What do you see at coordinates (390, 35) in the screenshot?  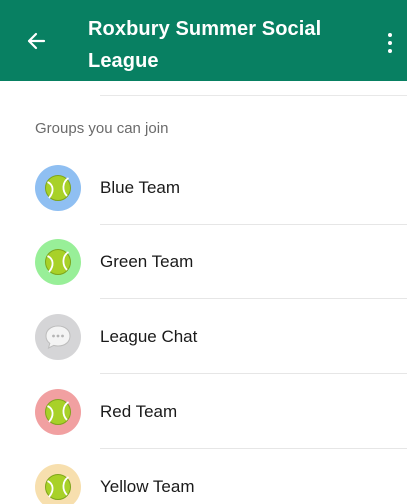 I see `more-vertical-icon` at bounding box center [390, 35].